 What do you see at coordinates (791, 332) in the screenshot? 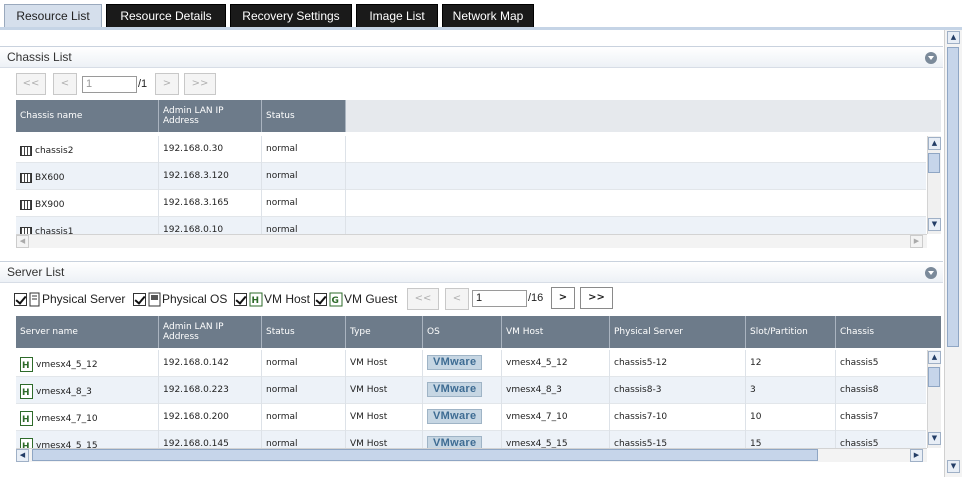
I see `column-header-slot-partition: Slot/Partition` at bounding box center [791, 332].